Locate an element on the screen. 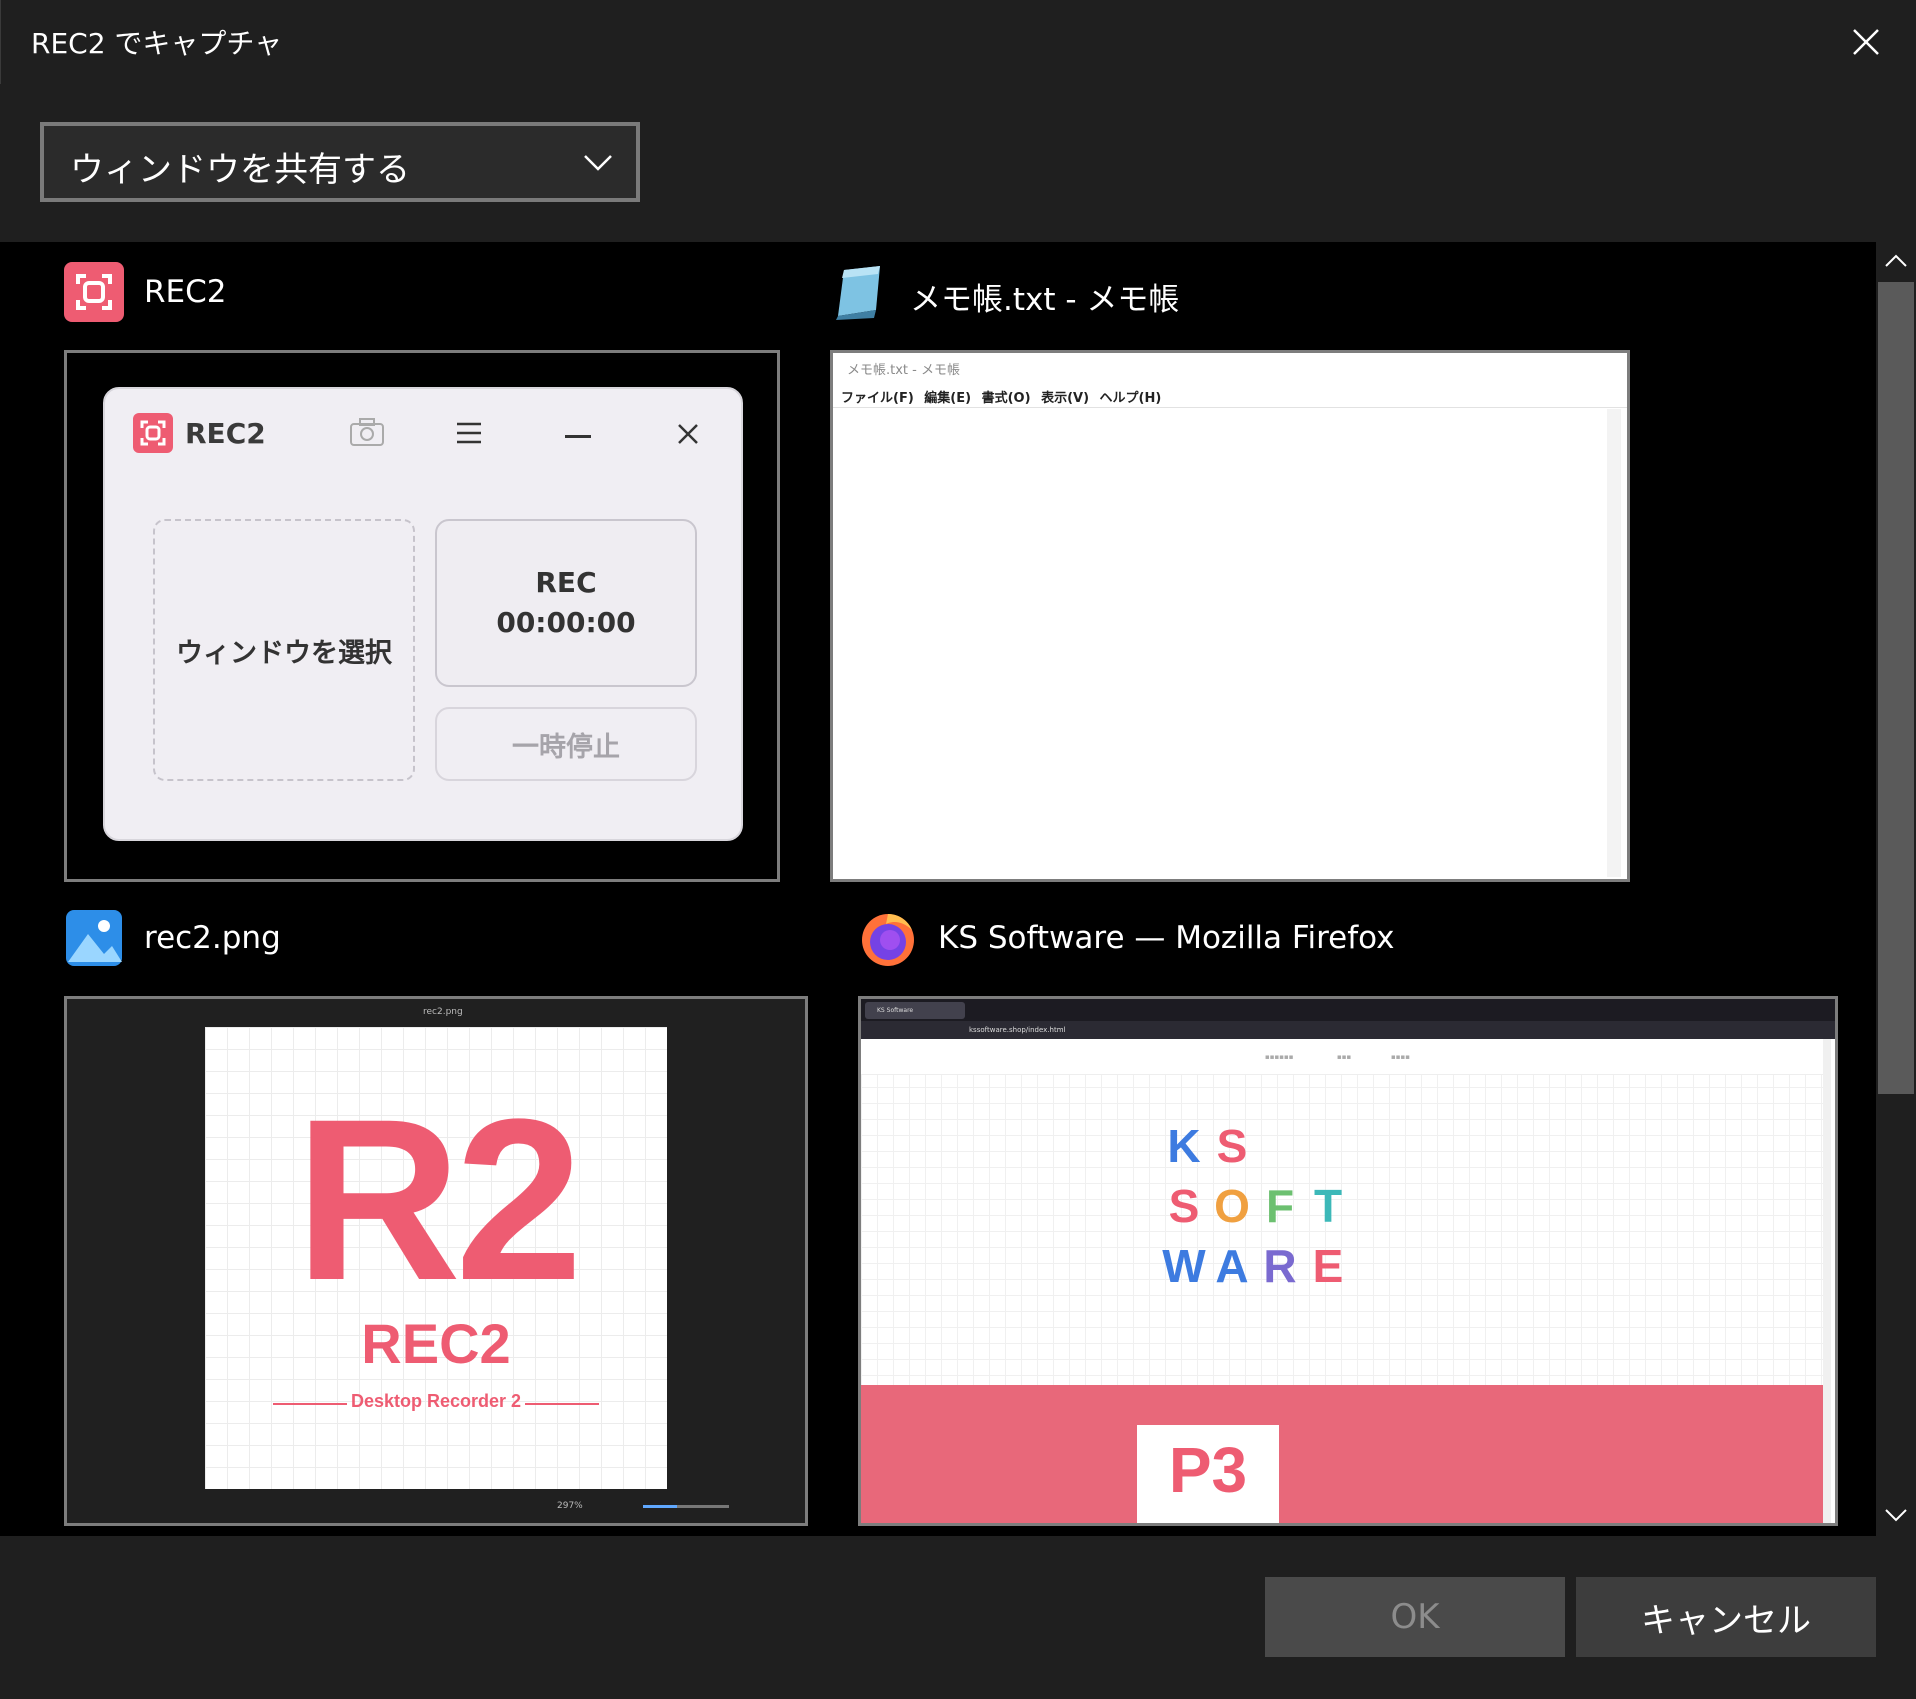  capture-mode-dropdown: ウィンドウを共有する is located at coordinates (340, 162).